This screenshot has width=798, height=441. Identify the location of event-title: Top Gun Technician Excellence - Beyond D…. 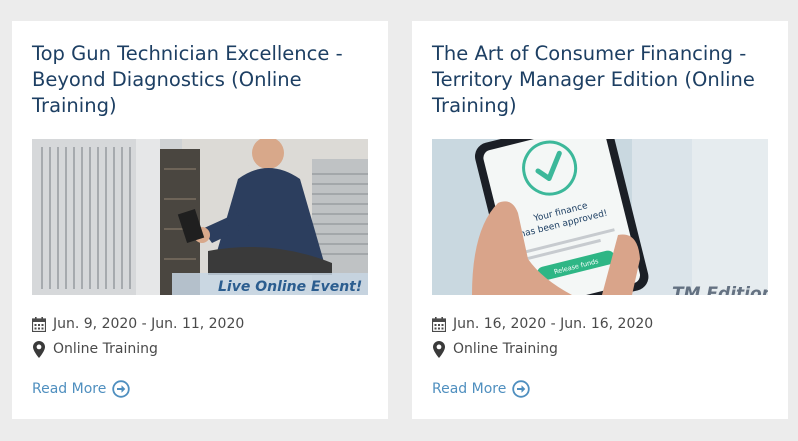
(197, 80).